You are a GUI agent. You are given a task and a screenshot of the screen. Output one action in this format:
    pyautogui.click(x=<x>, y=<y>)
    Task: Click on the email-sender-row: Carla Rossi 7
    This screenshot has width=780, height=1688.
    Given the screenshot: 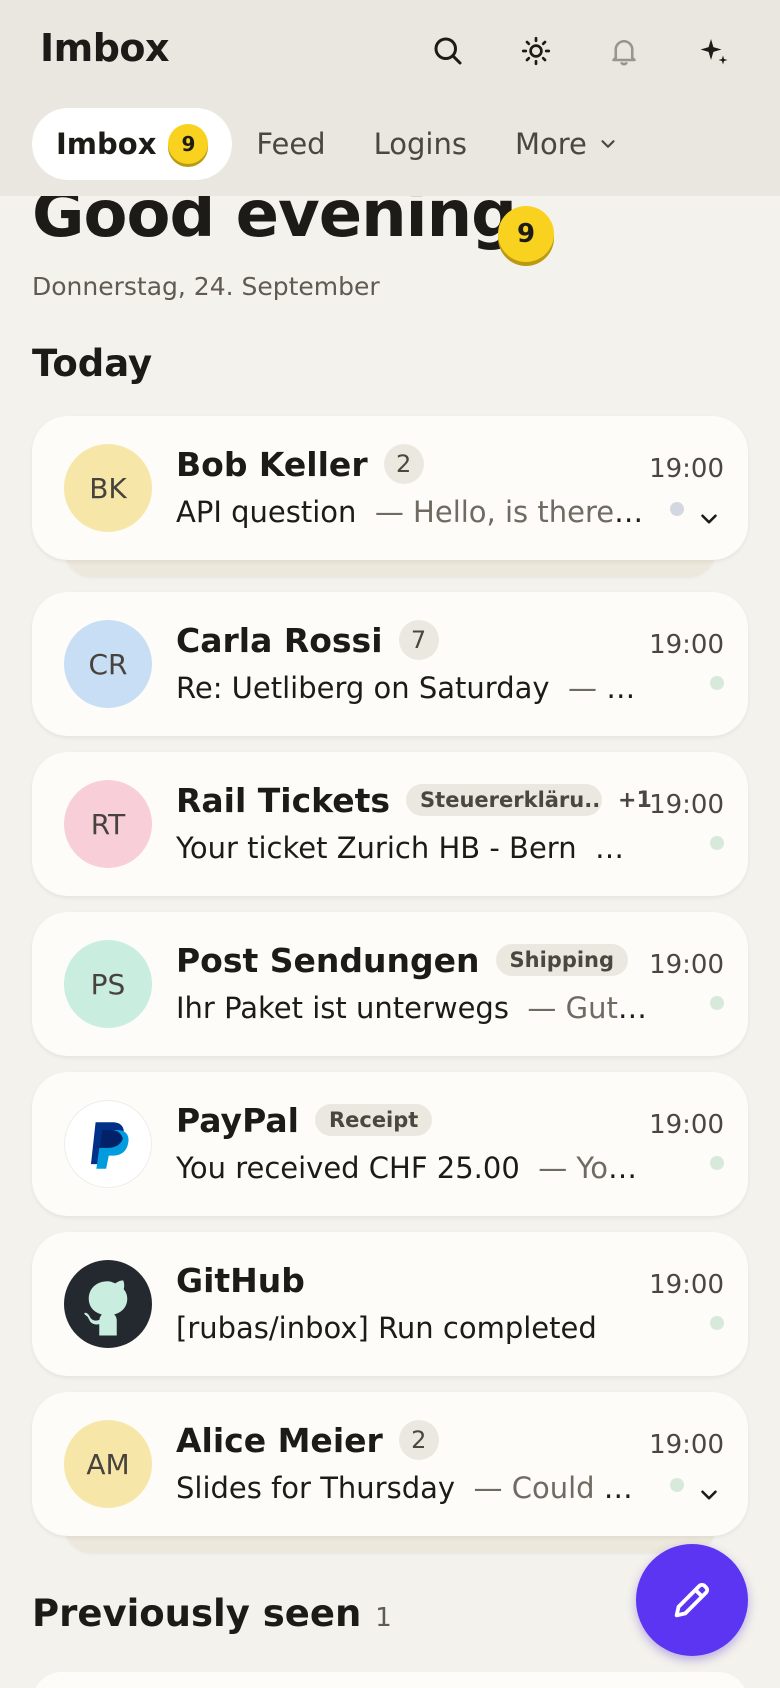 What is the action you would take?
    pyautogui.click(x=307, y=640)
    